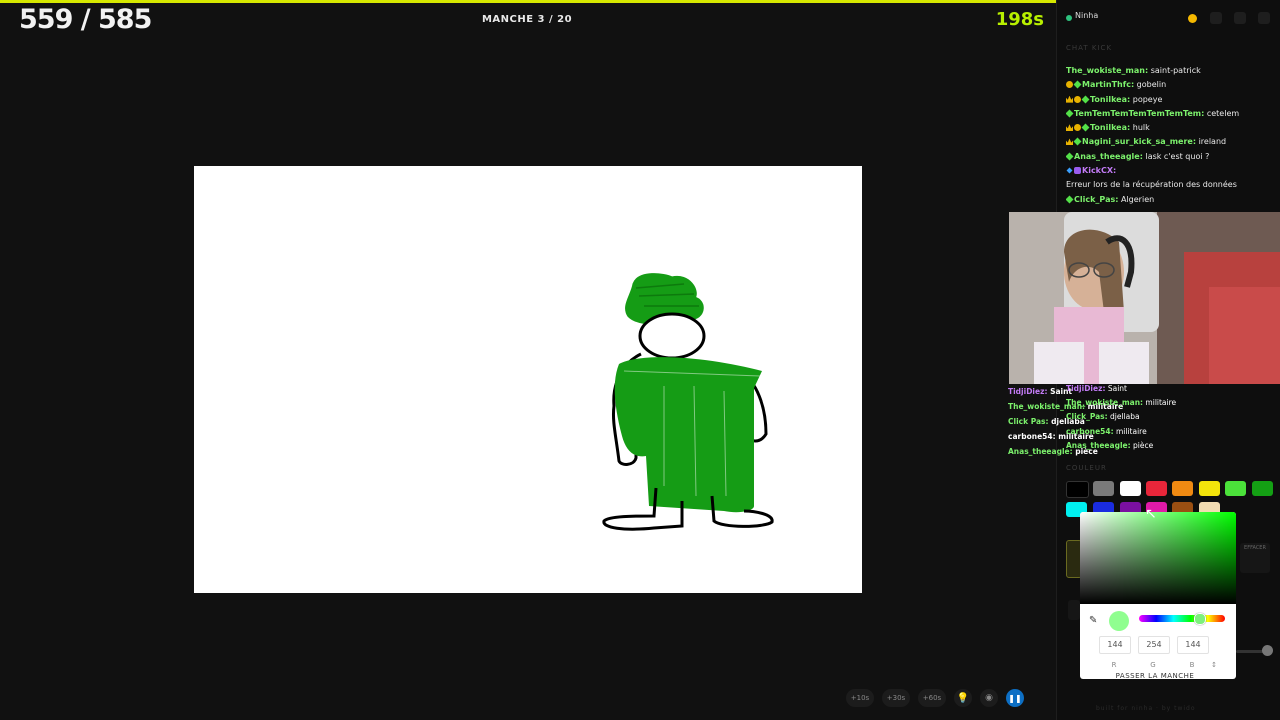  What do you see at coordinates (1095, 621) in the screenshot?
I see `eyedropper-icon: ✎` at bounding box center [1095, 621].